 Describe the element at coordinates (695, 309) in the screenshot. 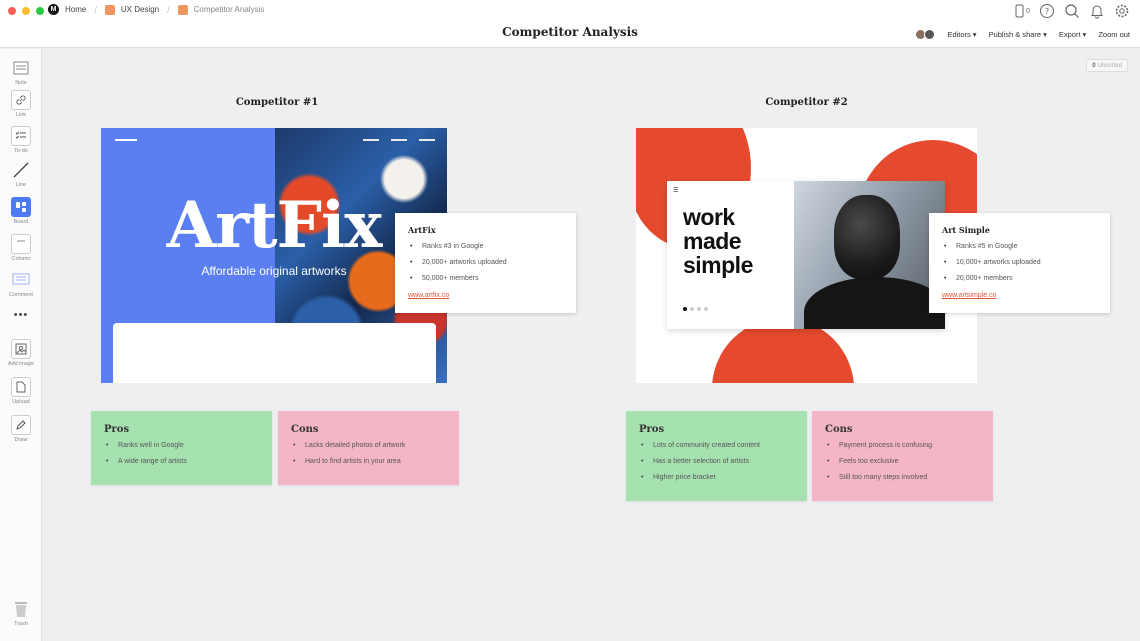

I see `carousel-dots` at that location.